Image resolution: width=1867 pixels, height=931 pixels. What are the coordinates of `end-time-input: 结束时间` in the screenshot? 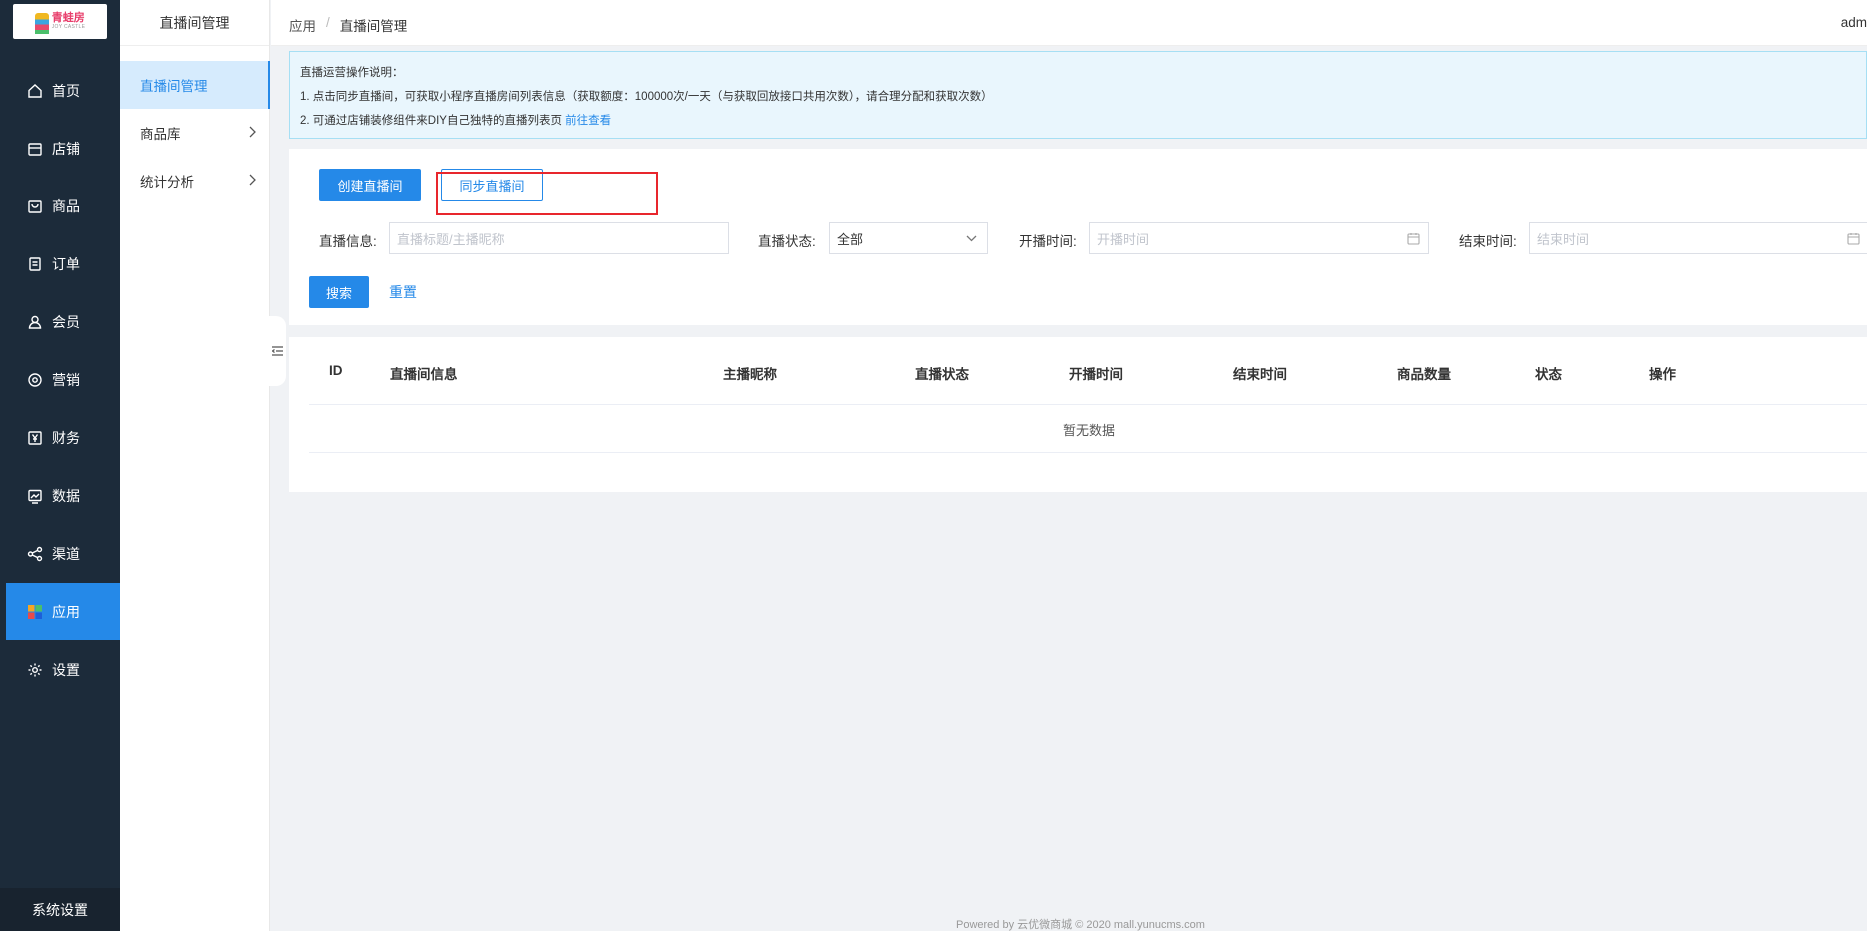 It's located at (1698, 238).